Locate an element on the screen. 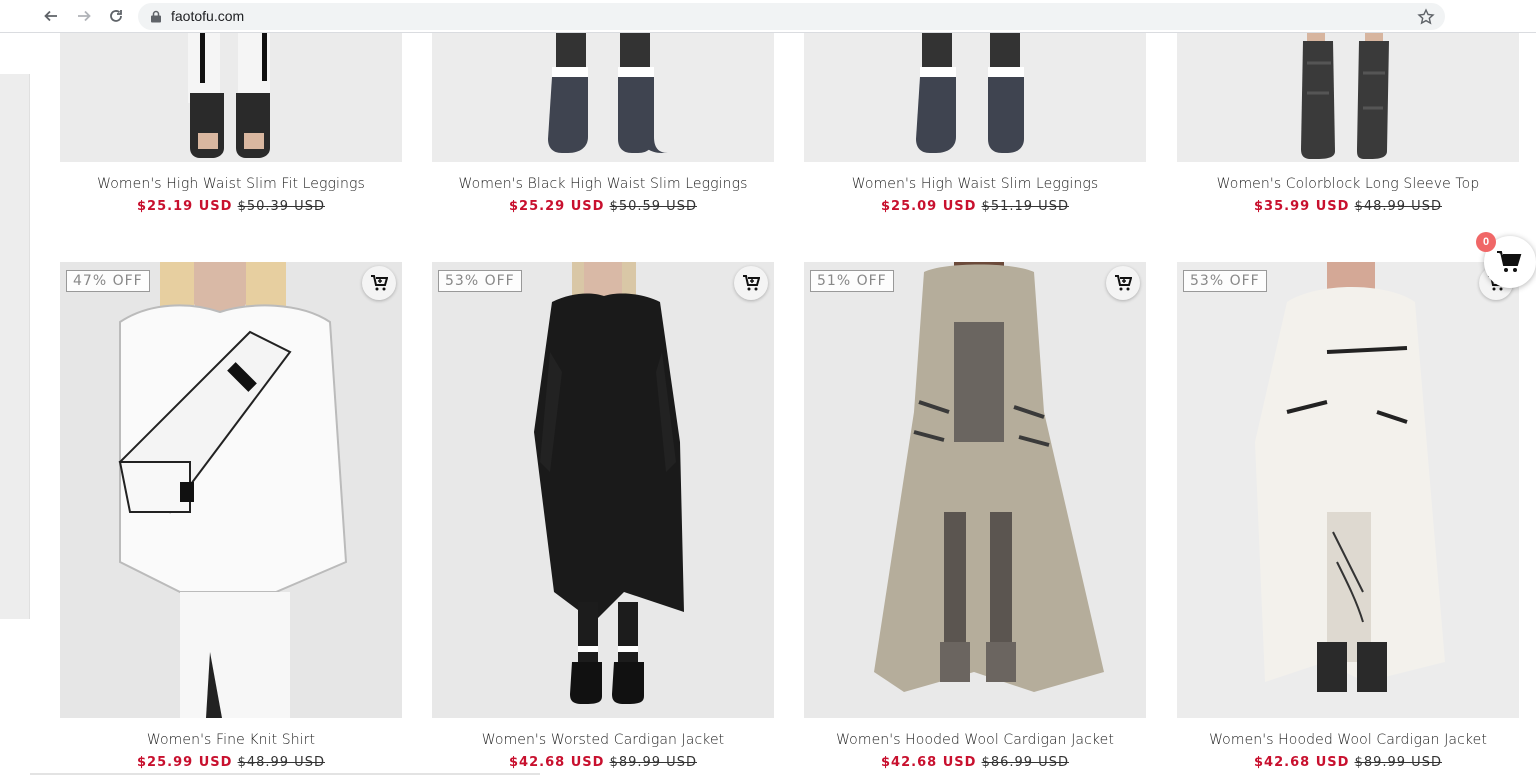  product-price: $25.29 USD $50.59 USD is located at coordinates (603, 206).